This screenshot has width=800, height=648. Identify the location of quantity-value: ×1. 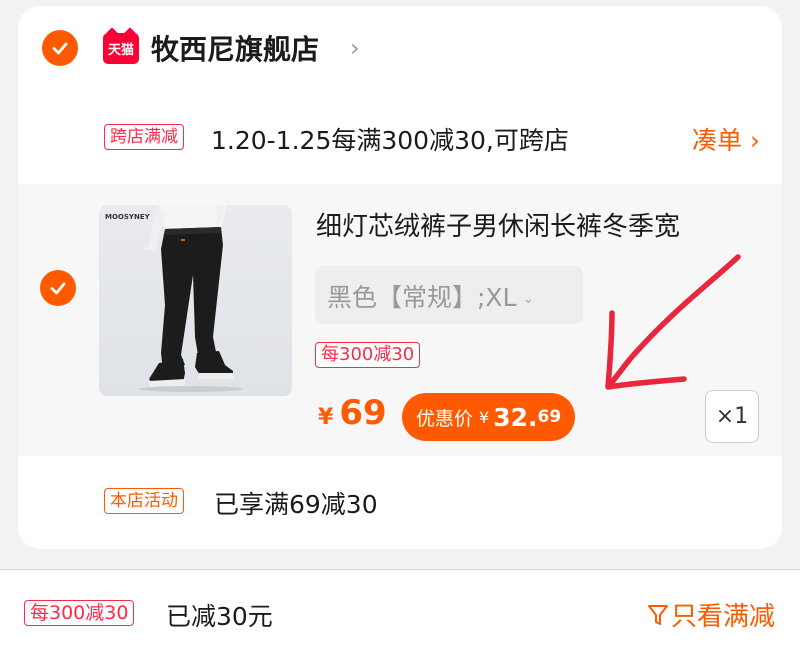
(732, 416).